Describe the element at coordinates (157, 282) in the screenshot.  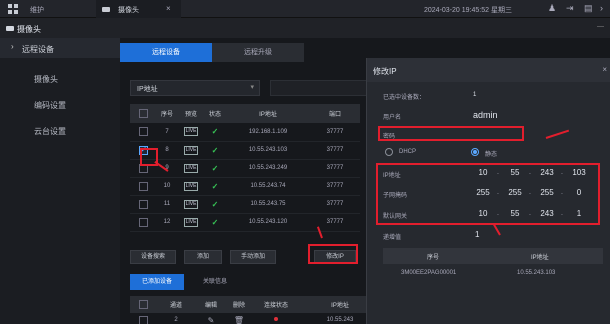
I see `tab-added-devices: 已添加设备` at that location.